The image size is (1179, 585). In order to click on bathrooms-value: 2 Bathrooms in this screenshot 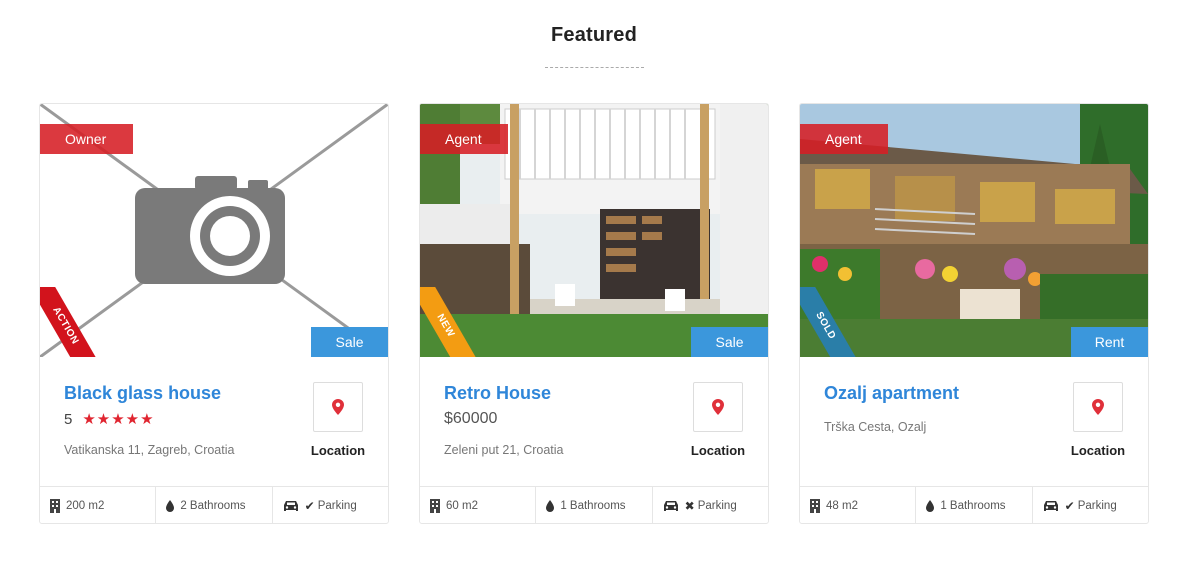, I will do `click(213, 505)`.